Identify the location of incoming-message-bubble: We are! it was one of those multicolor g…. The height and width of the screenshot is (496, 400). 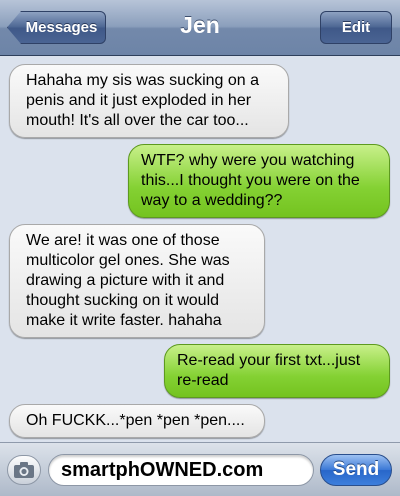
(137, 281).